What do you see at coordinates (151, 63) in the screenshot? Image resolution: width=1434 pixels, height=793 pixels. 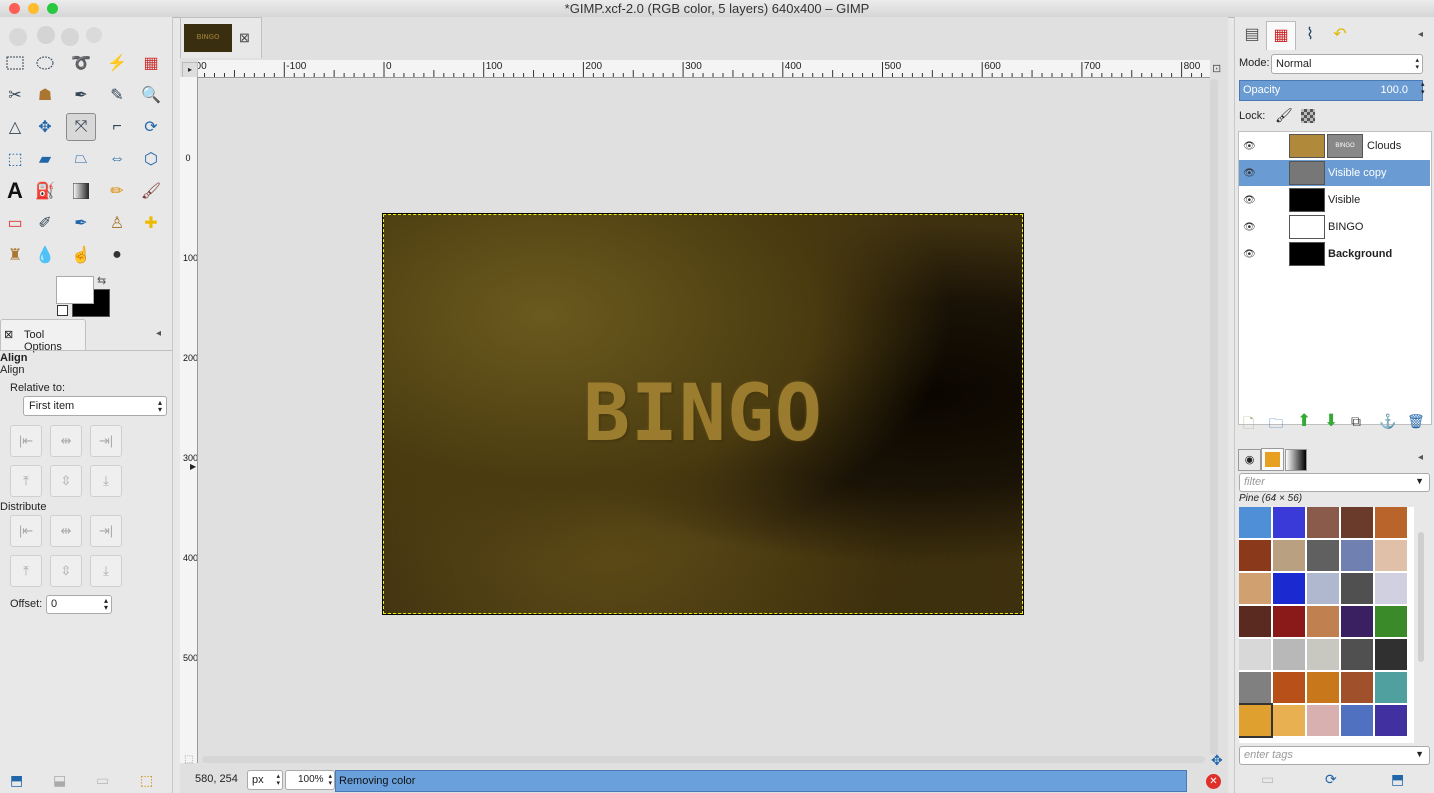 I see `select-by-color-tool-icon: ▦` at bounding box center [151, 63].